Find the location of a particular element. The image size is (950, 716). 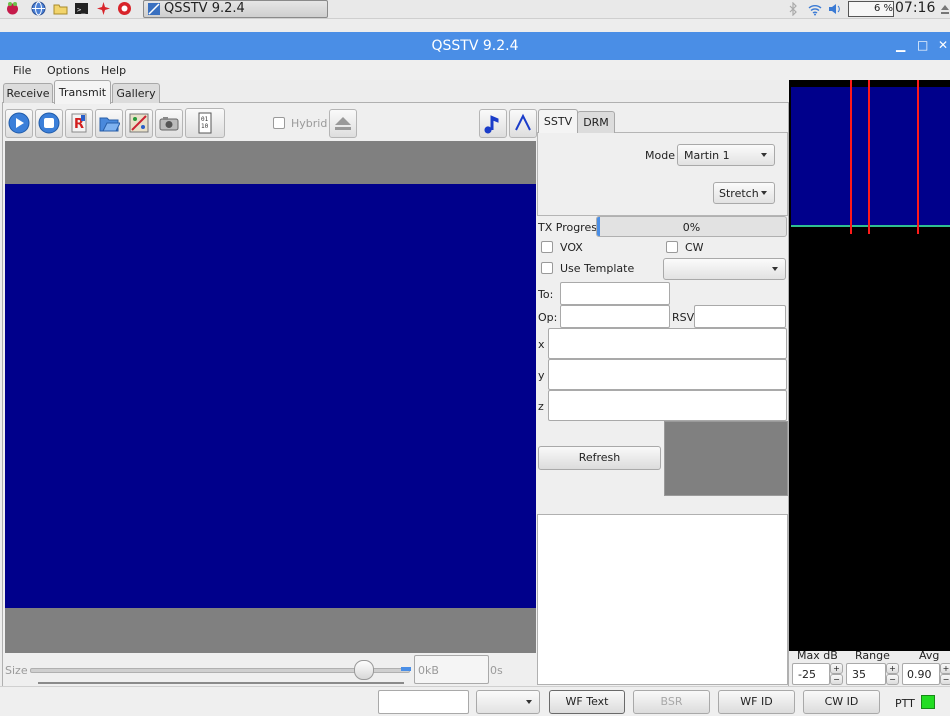

op-label: Op: is located at coordinates (548, 317).